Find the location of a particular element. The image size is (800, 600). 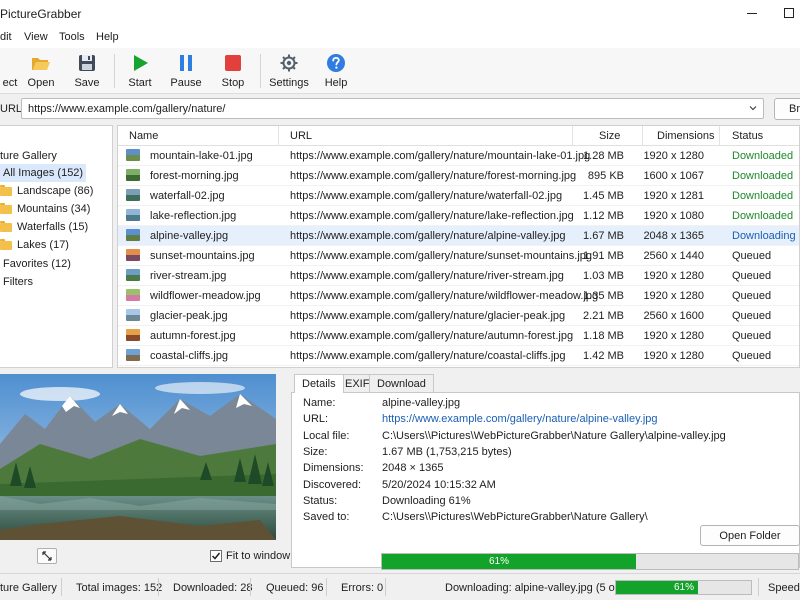

cell-size: 1.91 MB is located at coordinates (603, 256).